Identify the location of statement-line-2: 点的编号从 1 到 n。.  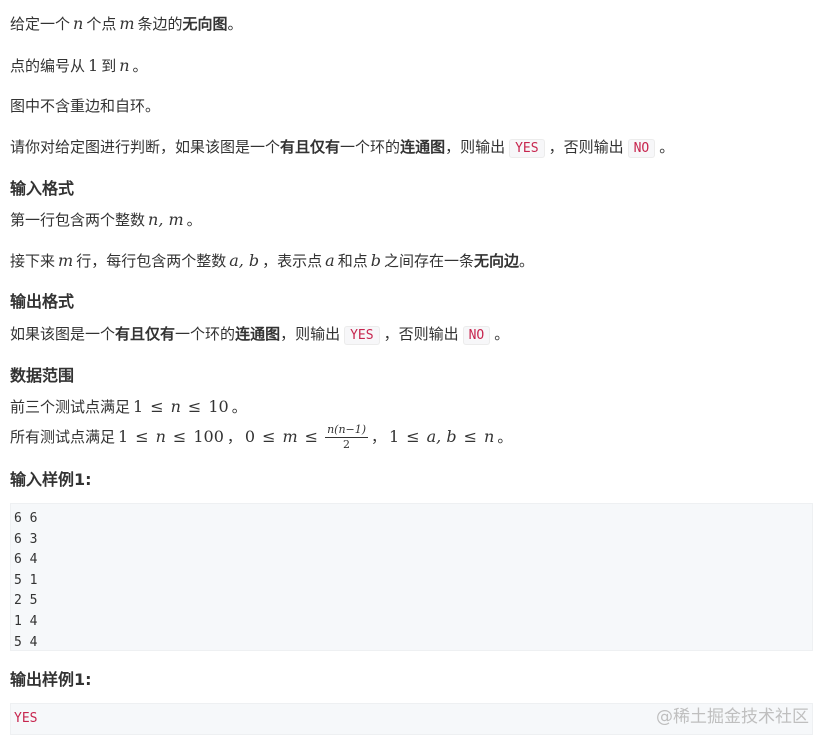
(79, 65).